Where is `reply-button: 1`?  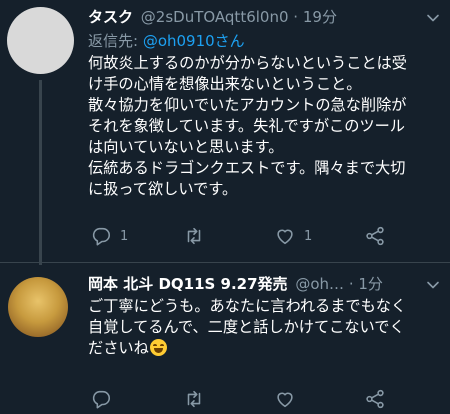 reply-button: 1 is located at coordinates (109, 236).